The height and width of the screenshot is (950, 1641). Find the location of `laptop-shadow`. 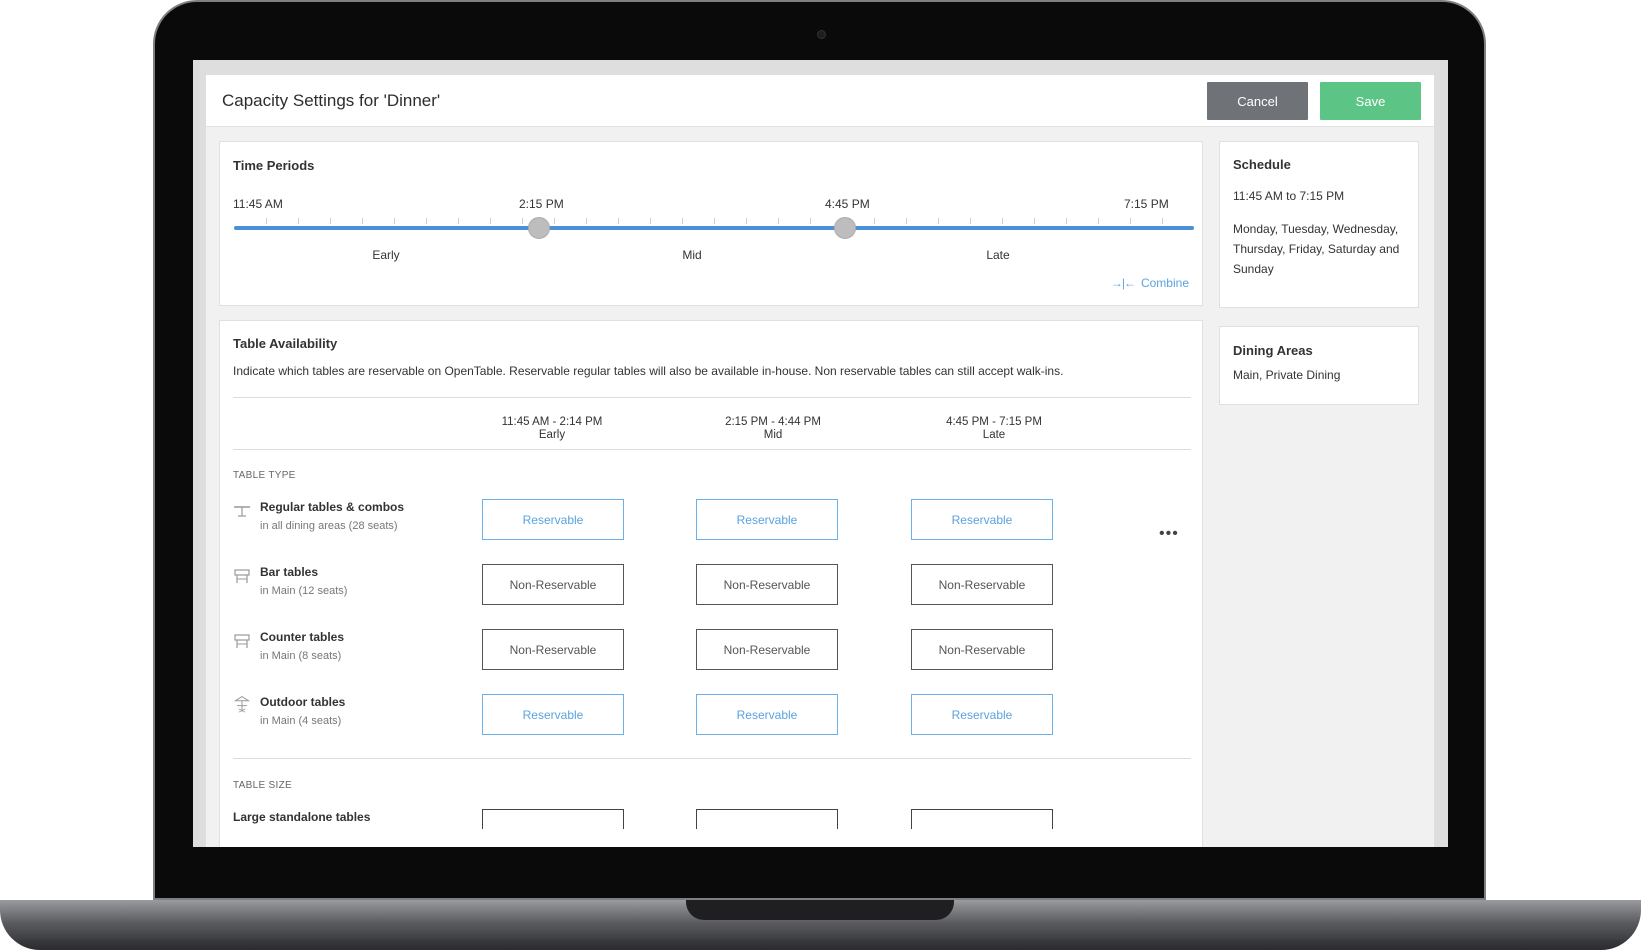

laptop-shadow is located at coordinates (820, 945).